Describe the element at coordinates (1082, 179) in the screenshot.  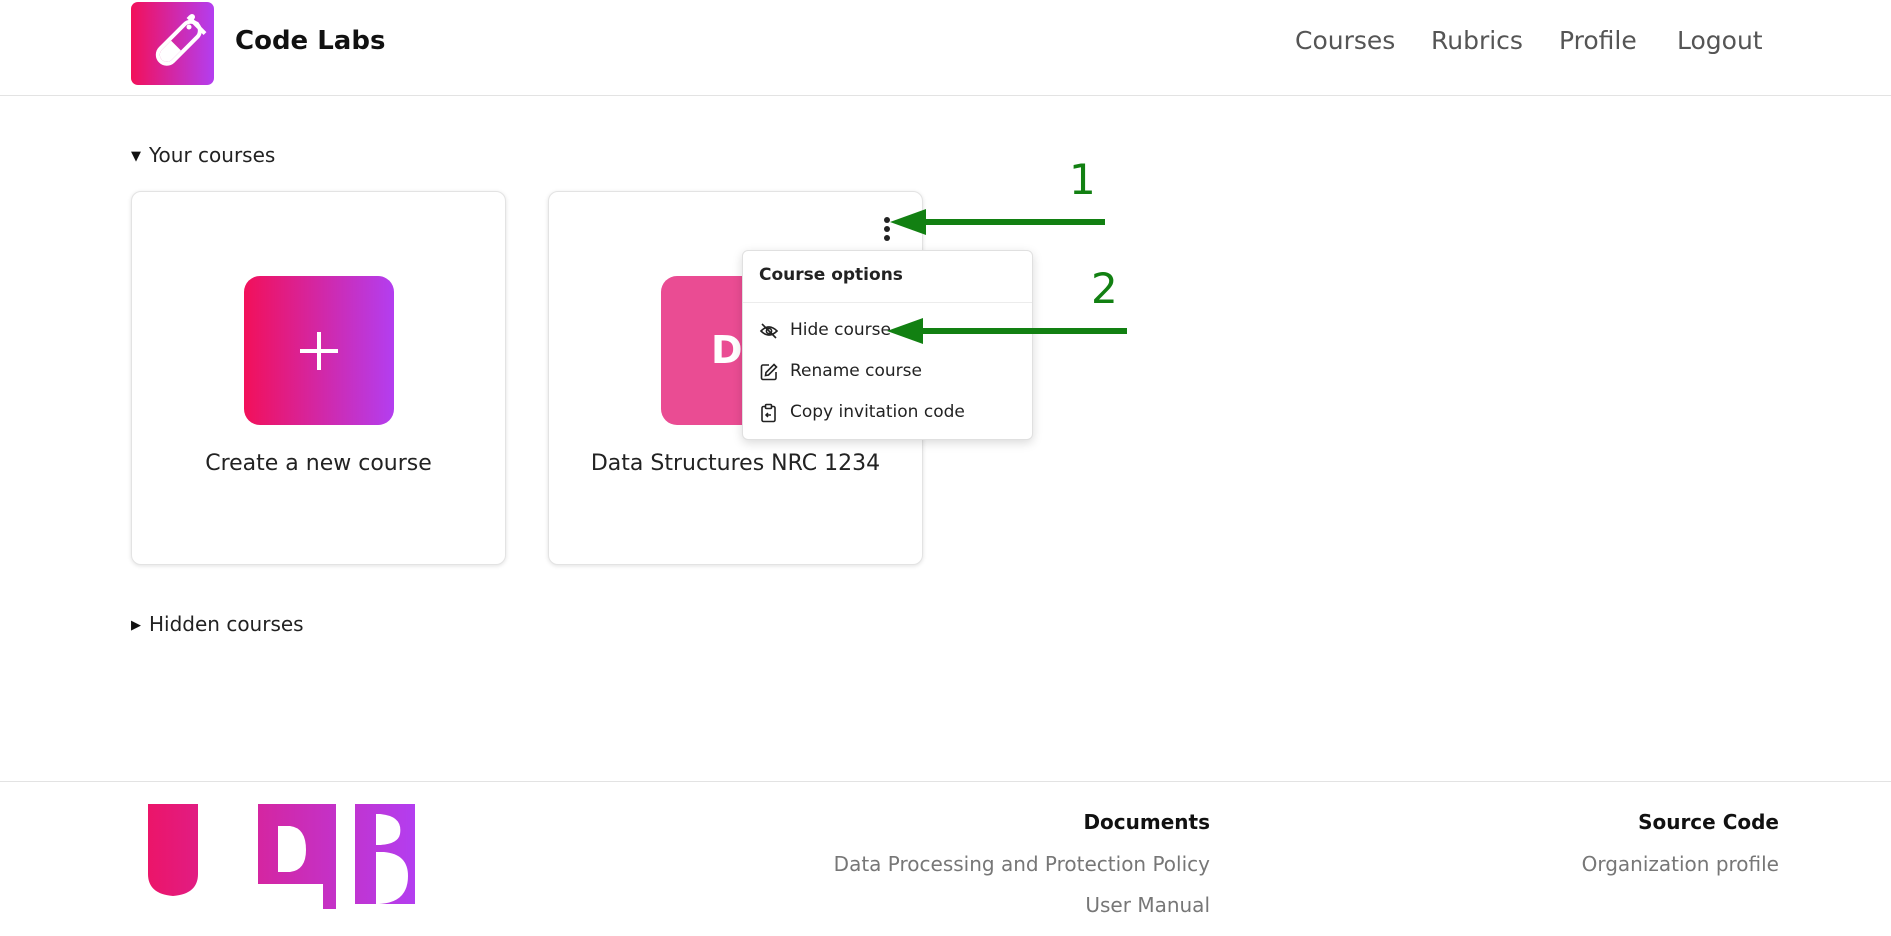
I see `annotation-number-1: 1` at that location.